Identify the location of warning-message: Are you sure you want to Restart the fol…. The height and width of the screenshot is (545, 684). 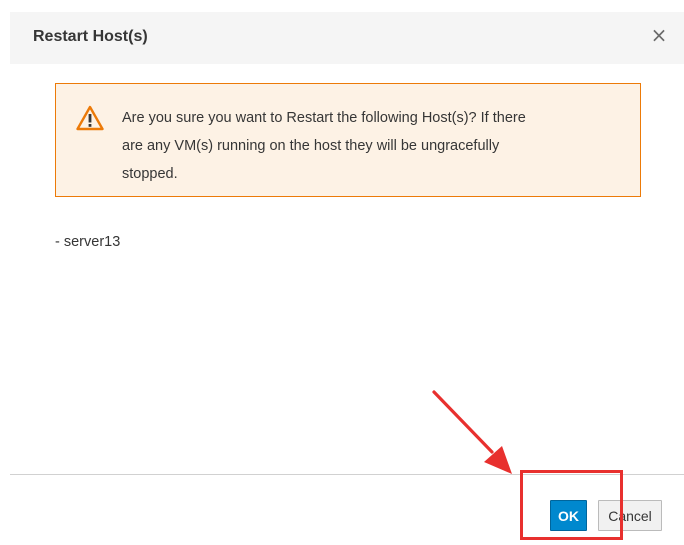
(372, 146).